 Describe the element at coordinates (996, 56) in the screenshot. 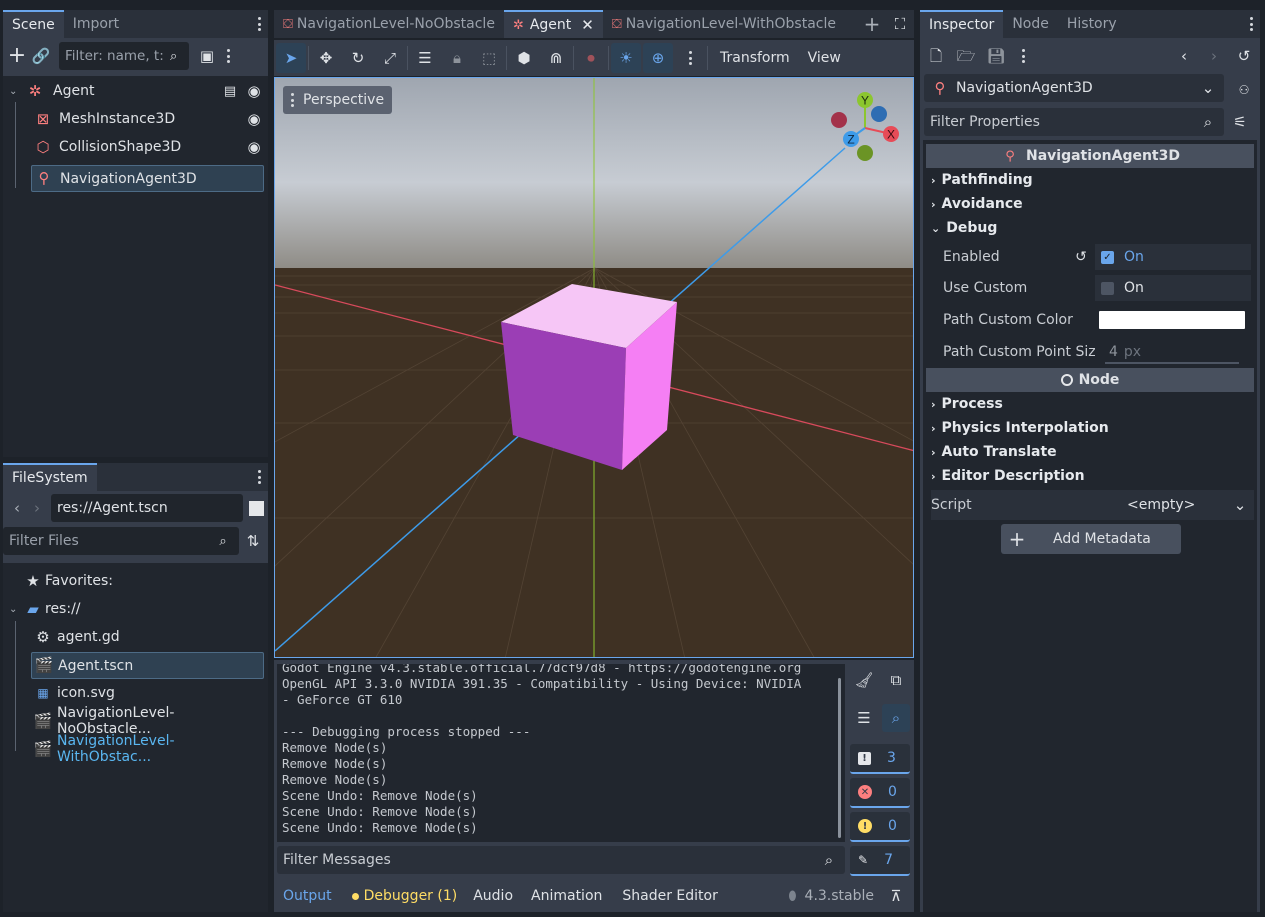

I see `save-icon: 💾︎` at that location.